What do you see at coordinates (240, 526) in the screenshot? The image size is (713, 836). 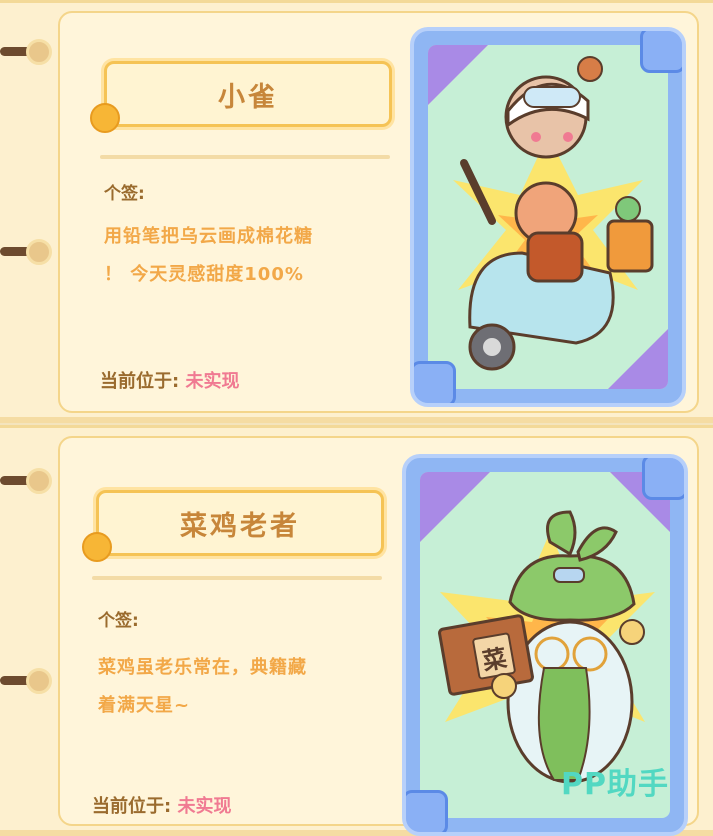 I see `character-name: 菜鸡老者` at bounding box center [240, 526].